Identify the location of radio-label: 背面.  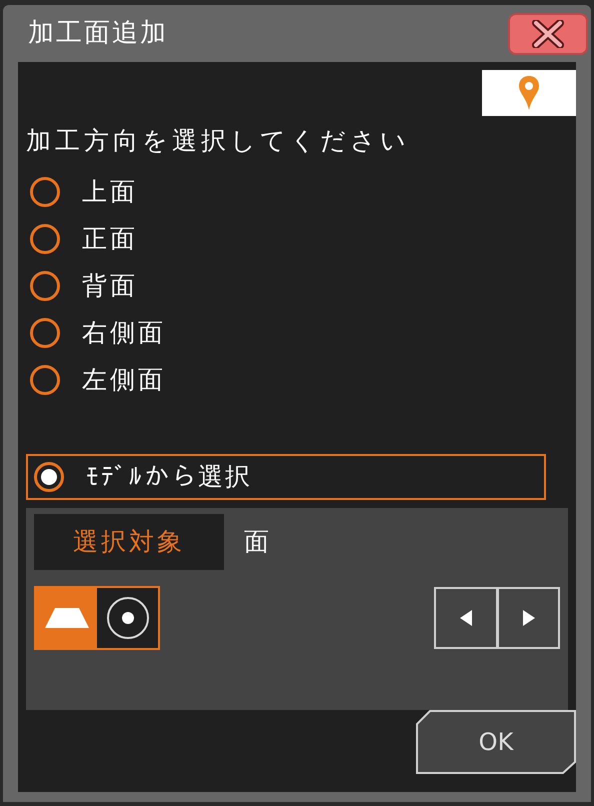
(110, 285).